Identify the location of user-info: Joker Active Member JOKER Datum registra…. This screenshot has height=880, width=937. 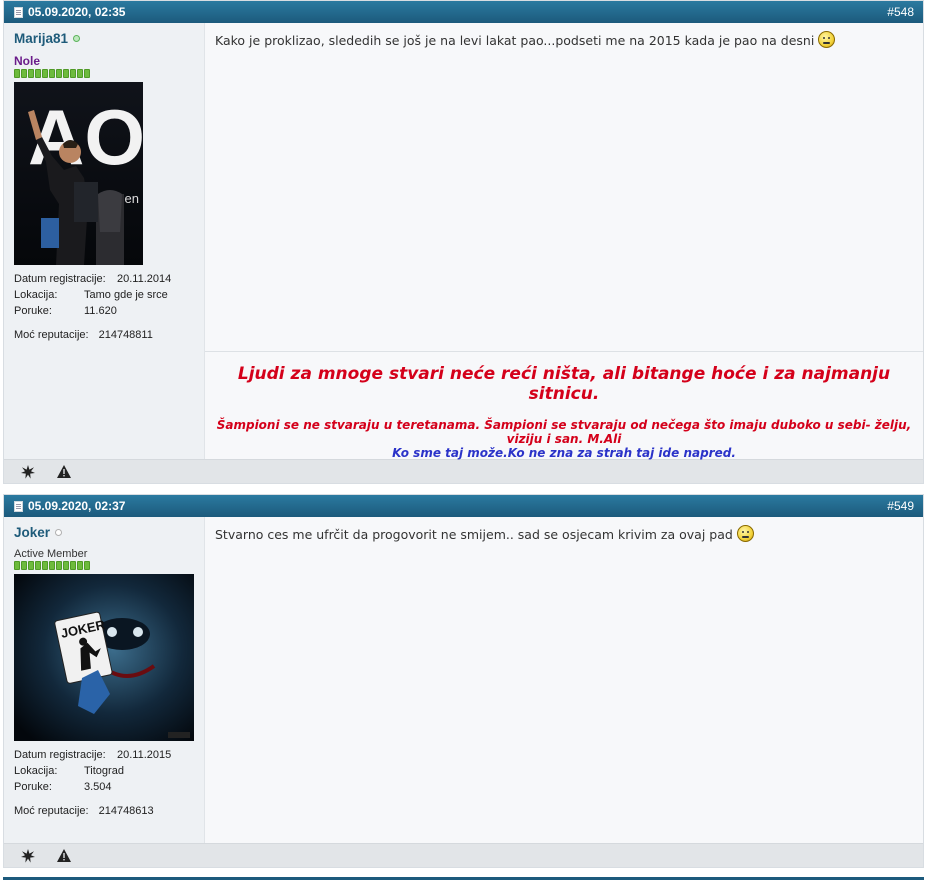
(104, 680).